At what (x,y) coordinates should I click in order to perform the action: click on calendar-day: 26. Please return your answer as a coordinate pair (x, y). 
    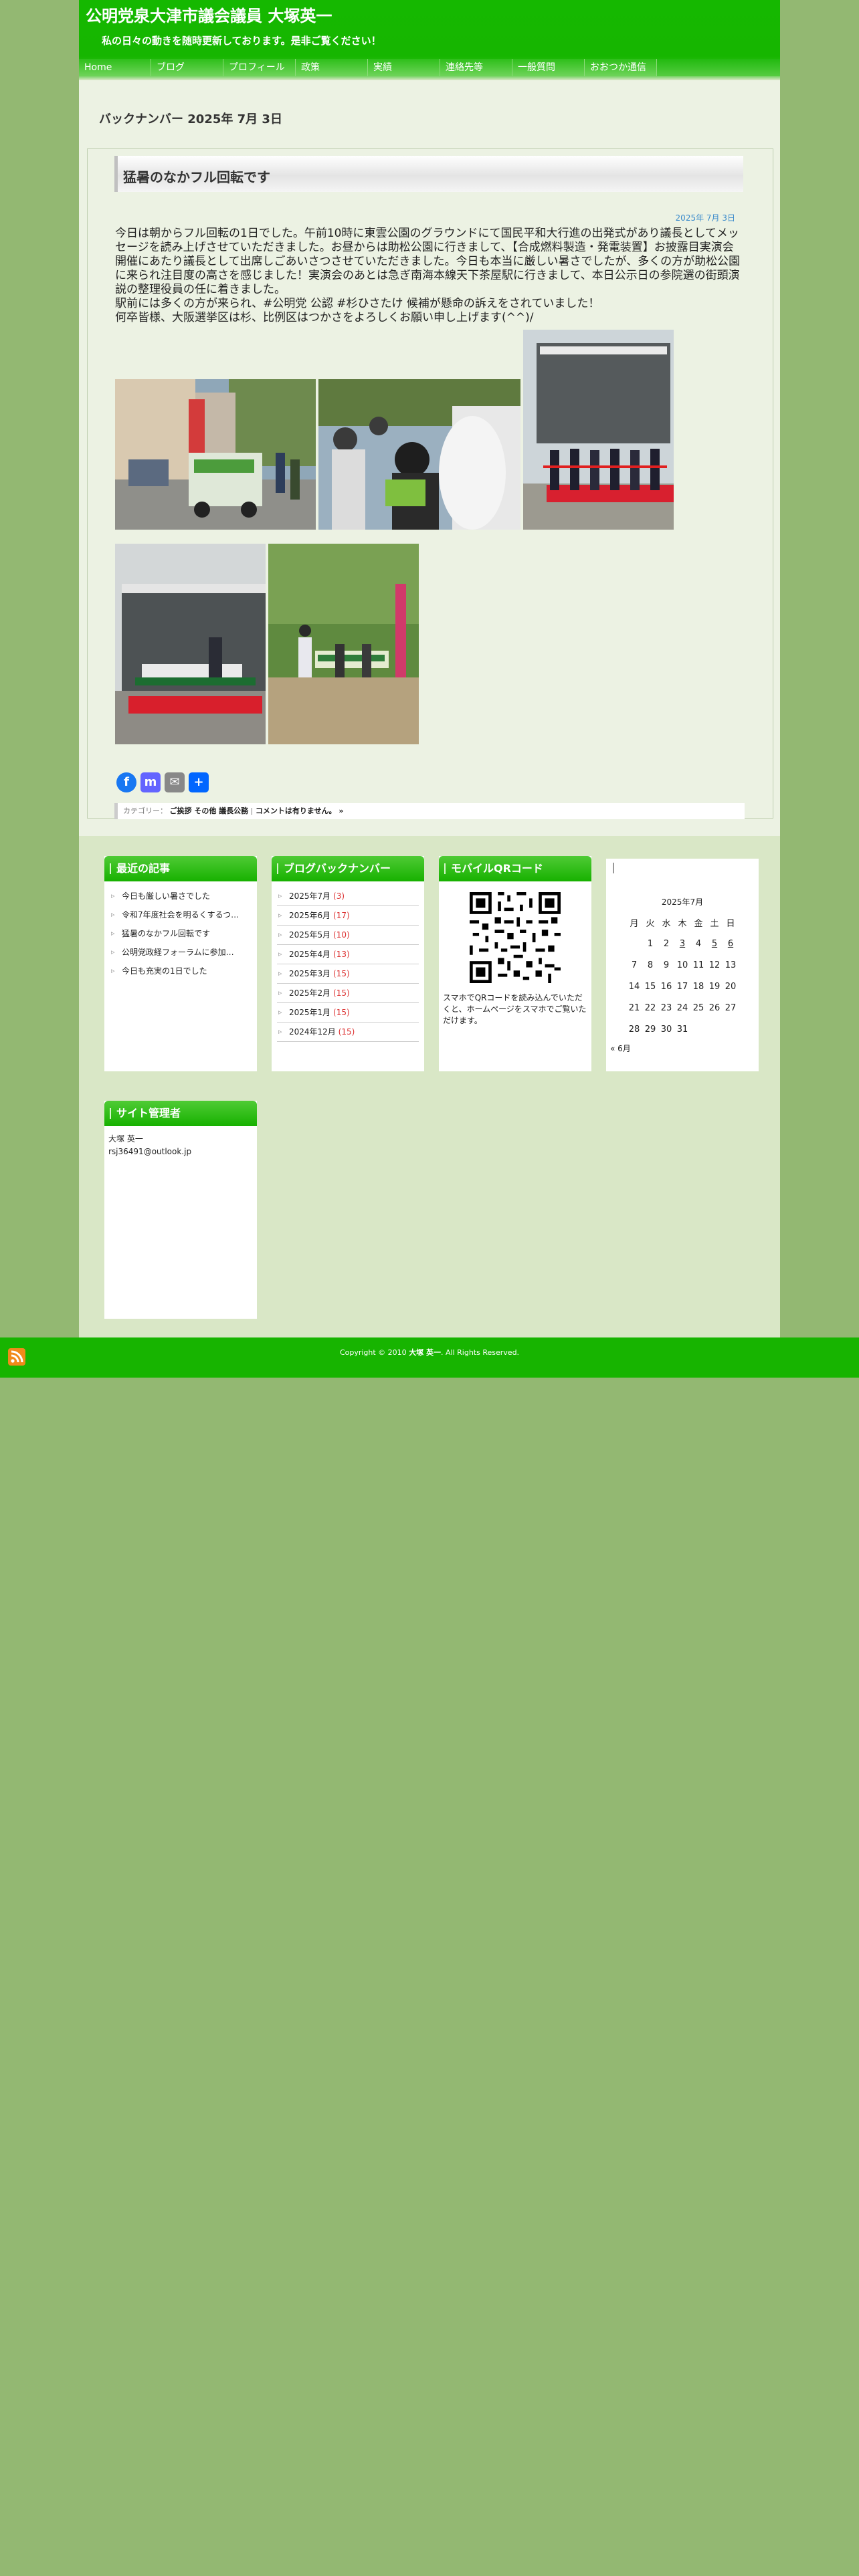
    Looking at the image, I should click on (715, 1007).